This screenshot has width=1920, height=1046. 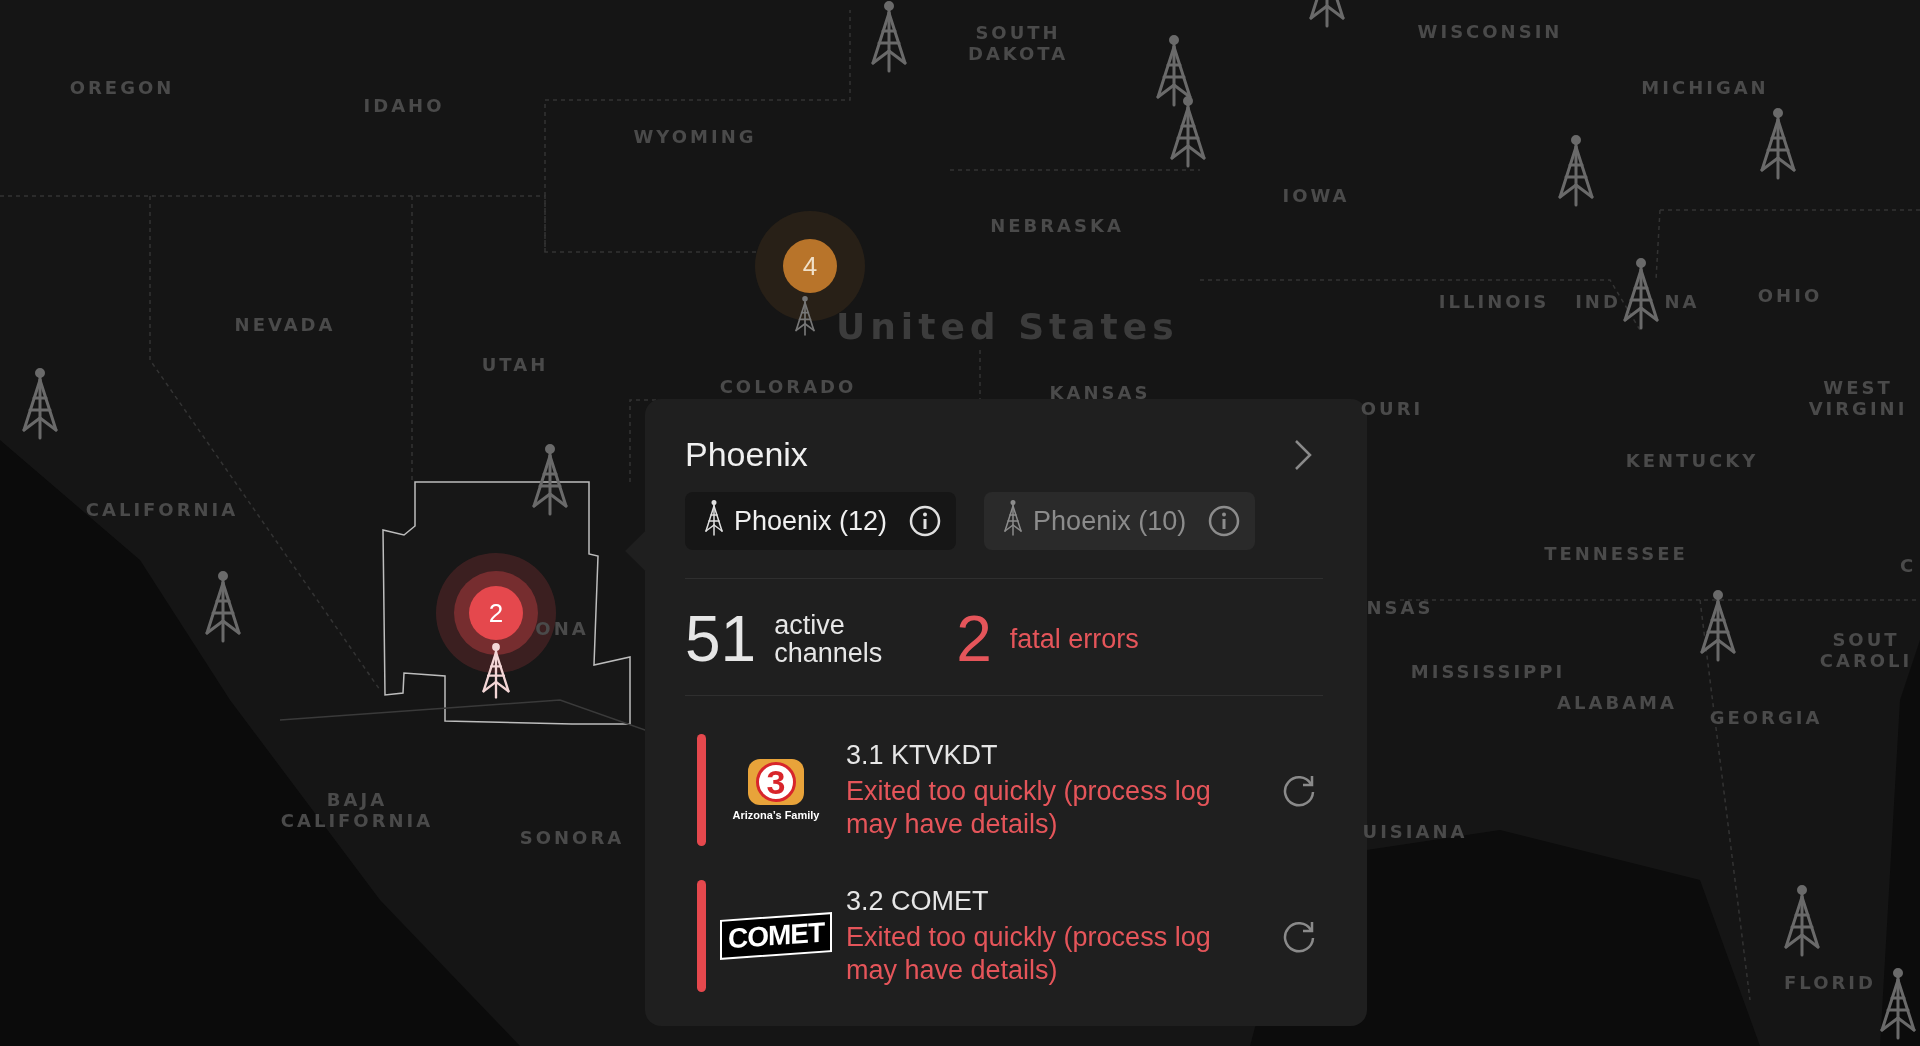 What do you see at coordinates (1303, 454) in the screenshot?
I see `chevron-right-icon` at bounding box center [1303, 454].